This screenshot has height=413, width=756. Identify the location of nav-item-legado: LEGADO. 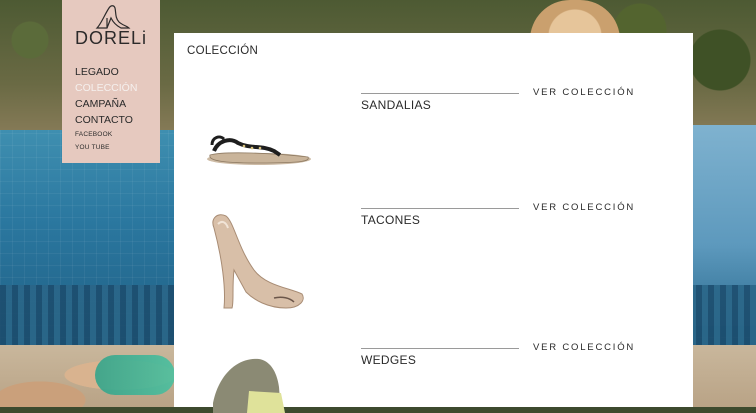
(106, 72).